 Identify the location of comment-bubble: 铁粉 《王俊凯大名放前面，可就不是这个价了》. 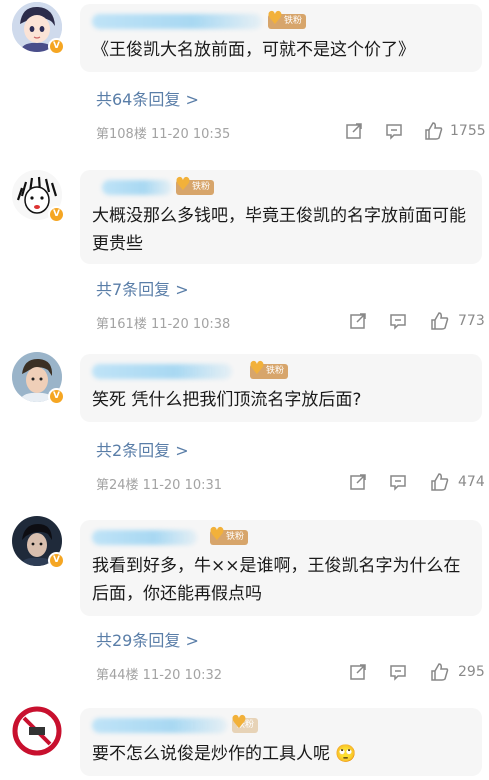
(281, 38).